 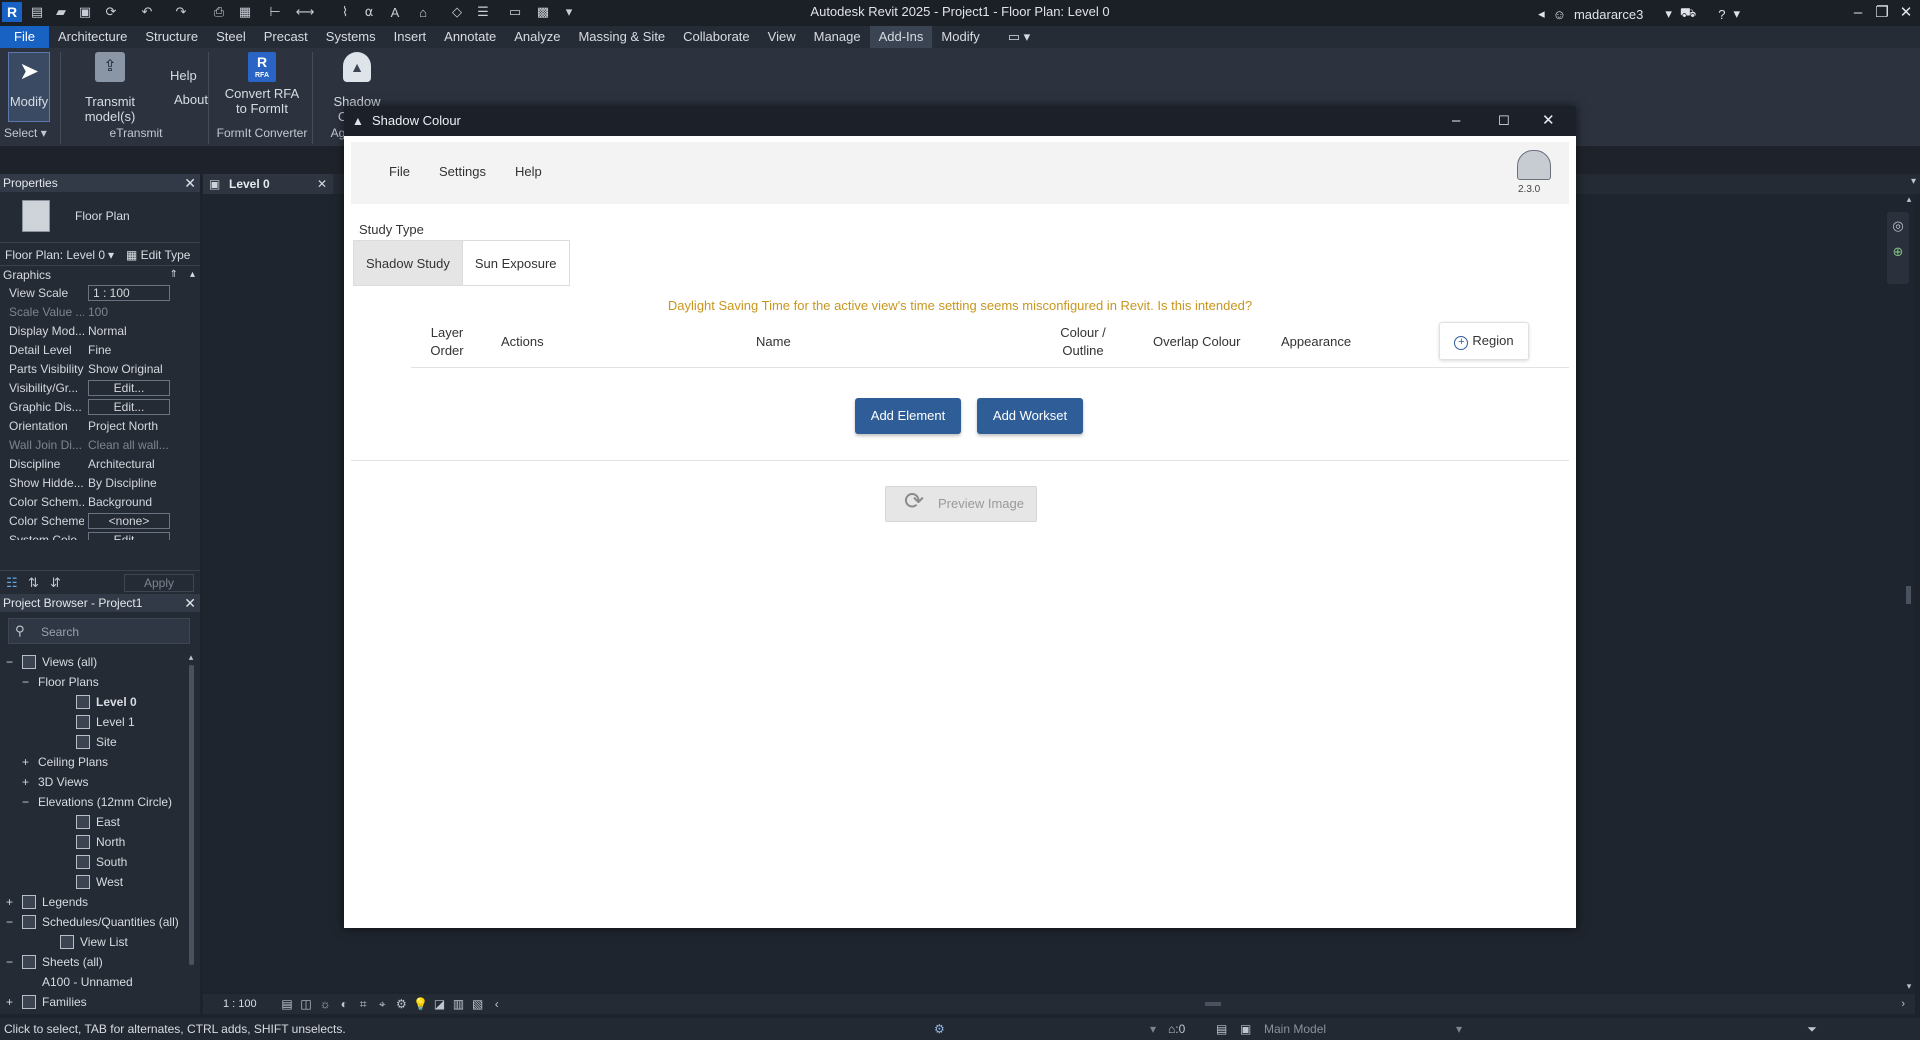 I want to click on analytical-icon: ▧, so click(x=478, y=1004).